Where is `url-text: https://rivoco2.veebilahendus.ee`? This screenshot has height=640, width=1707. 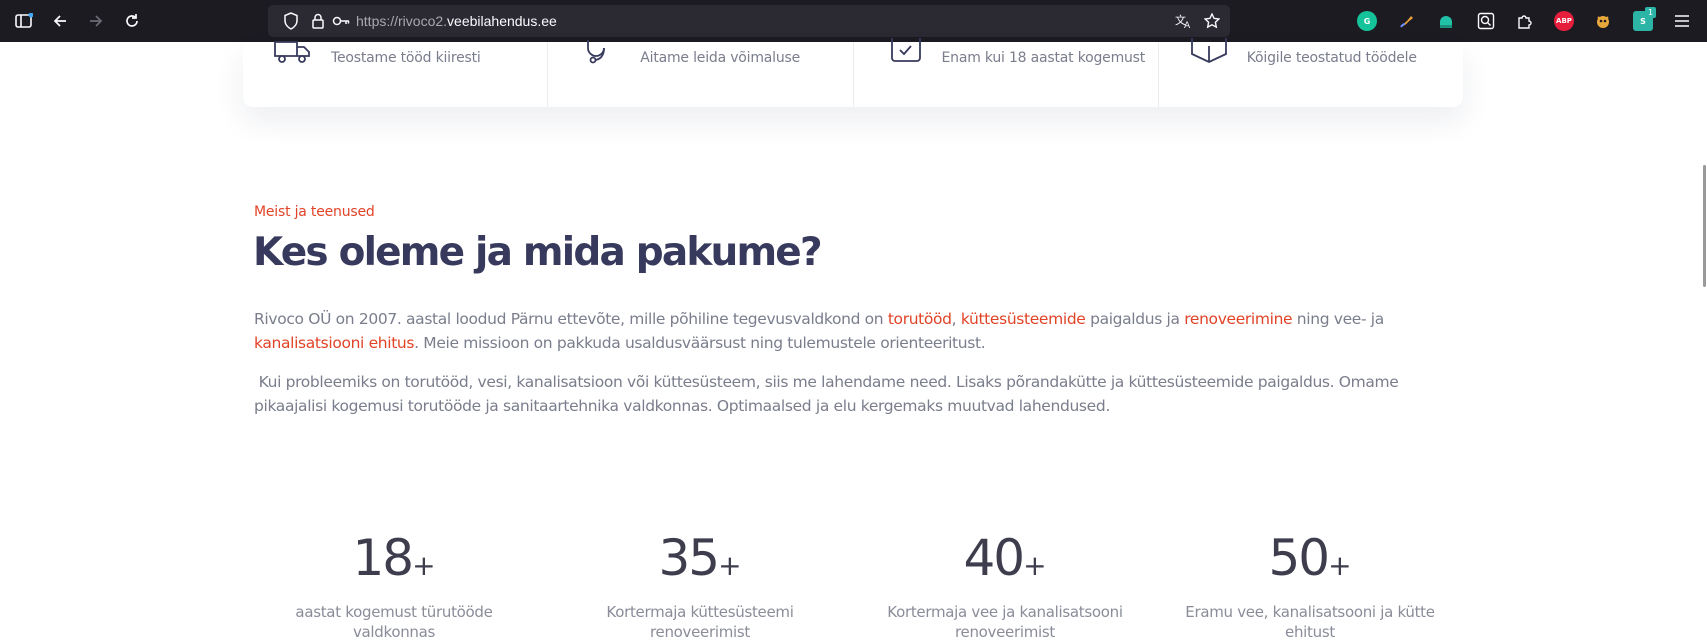 url-text: https://rivoco2.veebilahendus.ee is located at coordinates (456, 21).